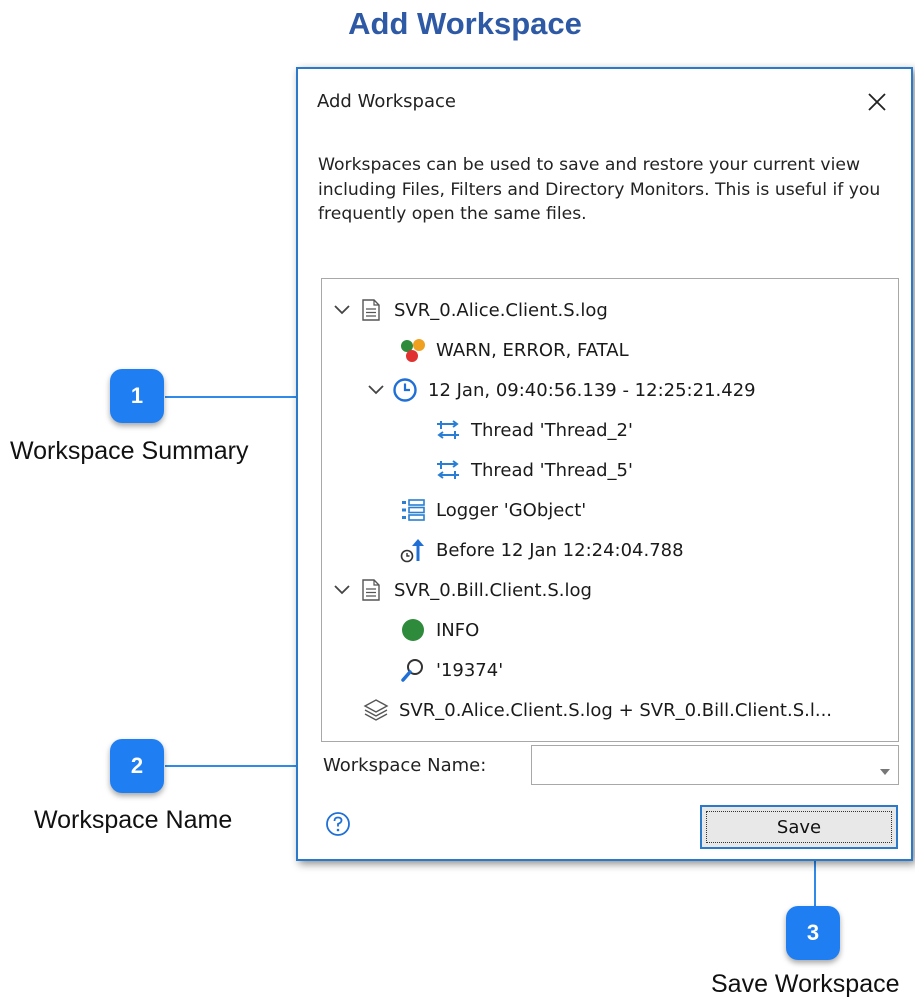  What do you see at coordinates (465, 23) in the screenshot?
I see `page-title: Add Workspace` at bounding box center [465, 23].